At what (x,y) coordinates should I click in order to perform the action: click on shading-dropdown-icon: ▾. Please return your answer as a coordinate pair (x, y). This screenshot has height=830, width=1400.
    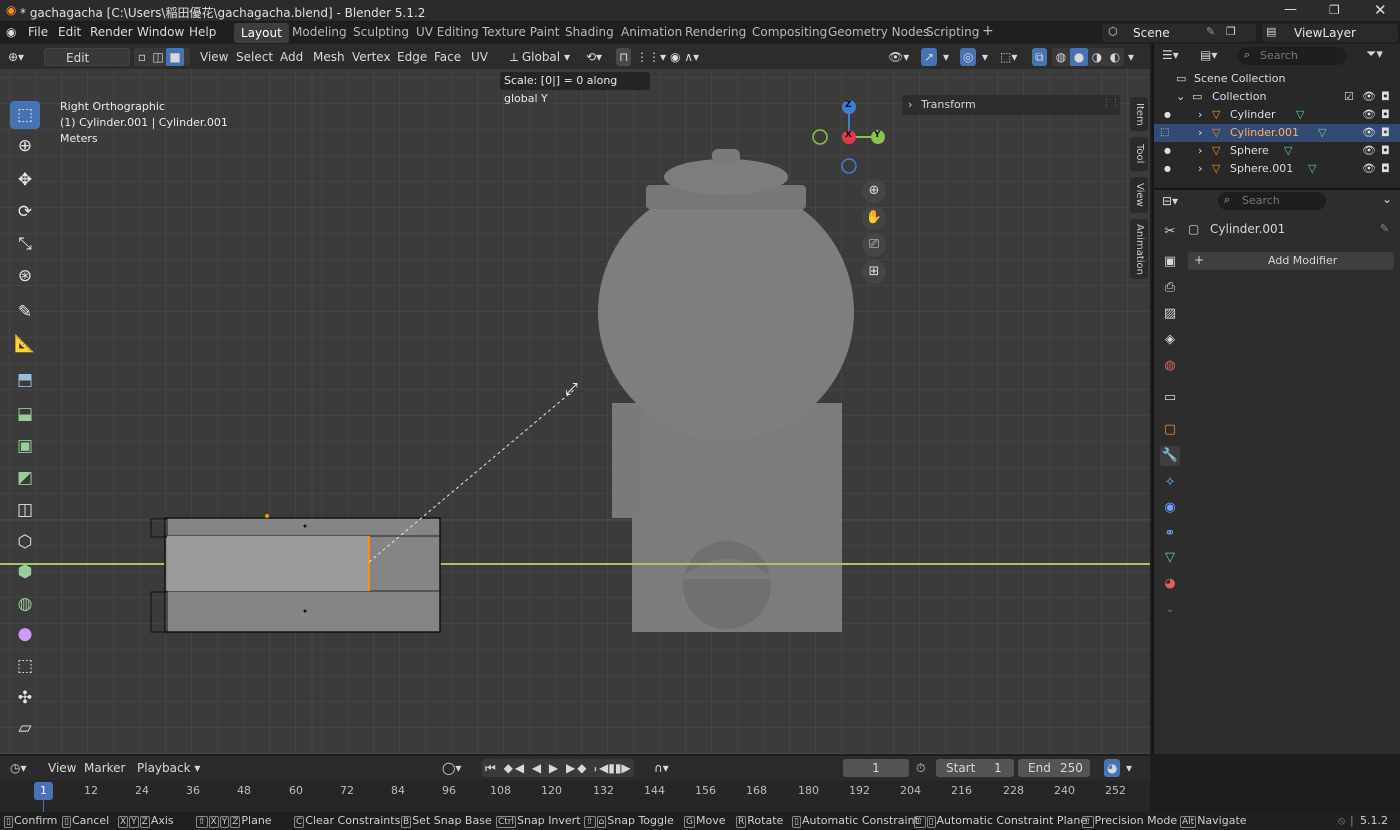
    Looking at the image, I should click on (1131, 57).